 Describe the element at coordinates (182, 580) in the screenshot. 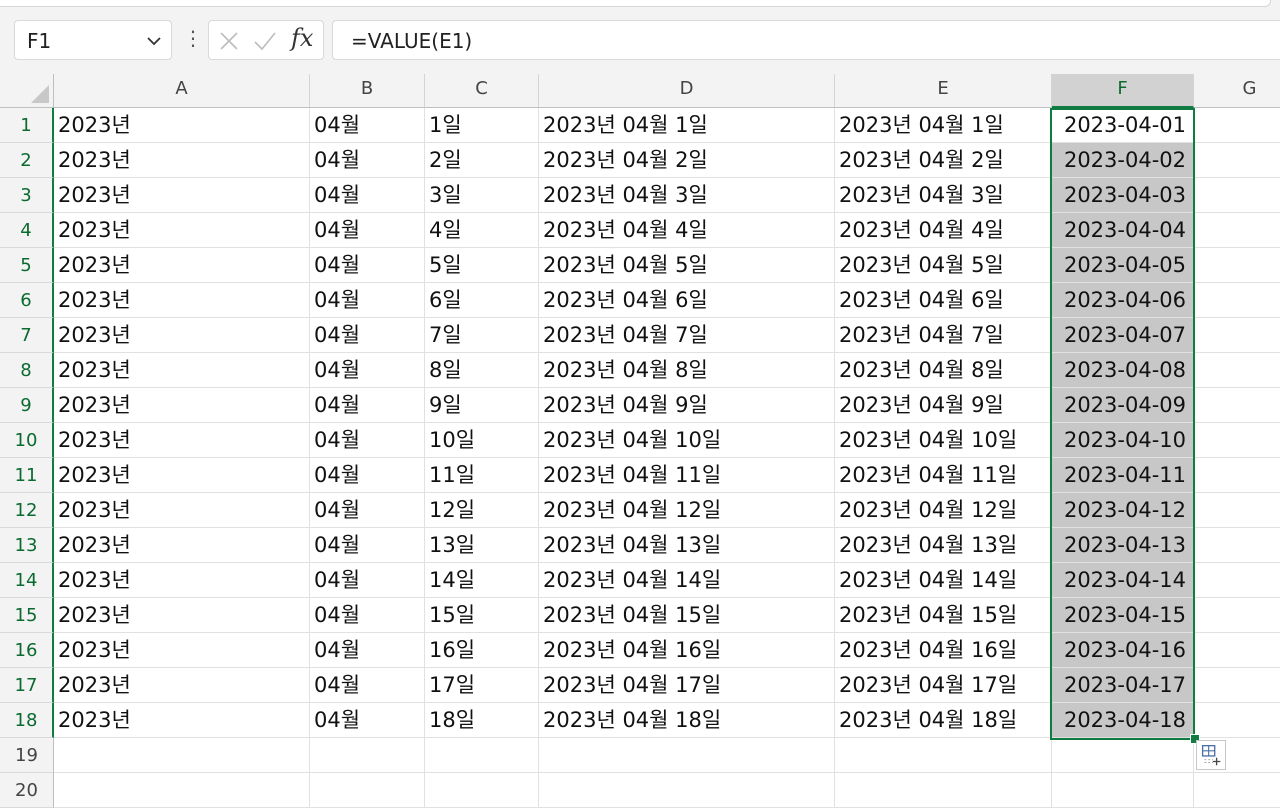

I see `cell-a14: 2023년` at that location.